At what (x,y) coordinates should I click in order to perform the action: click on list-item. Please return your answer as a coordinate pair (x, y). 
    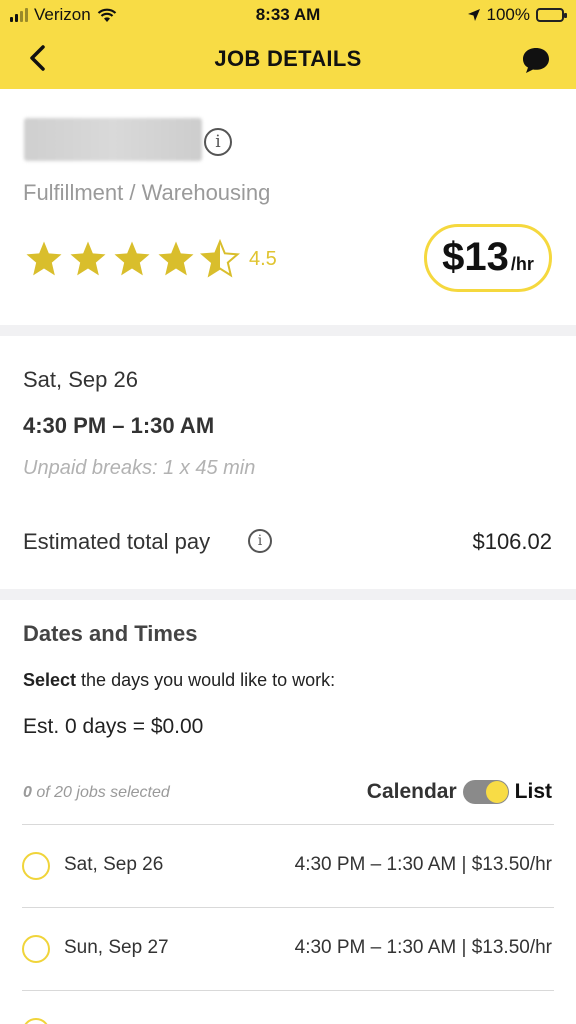
    Looking at the image, I should click on (288, 1007).